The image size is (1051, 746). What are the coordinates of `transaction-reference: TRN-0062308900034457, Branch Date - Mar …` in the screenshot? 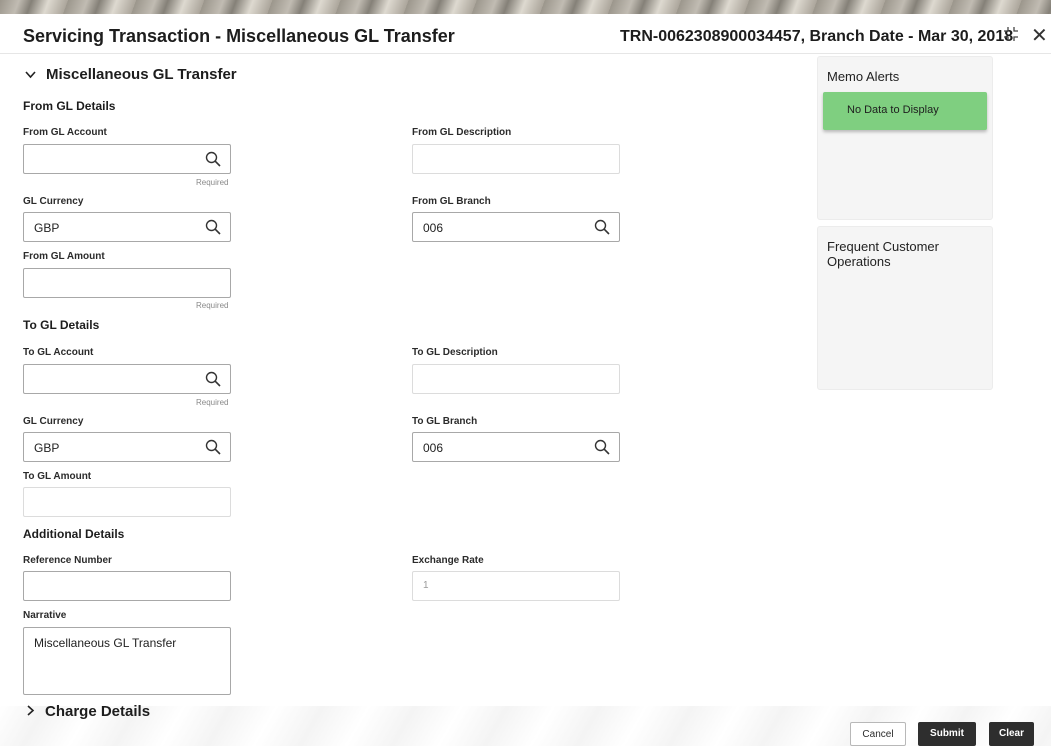 It's located at (817, 36).